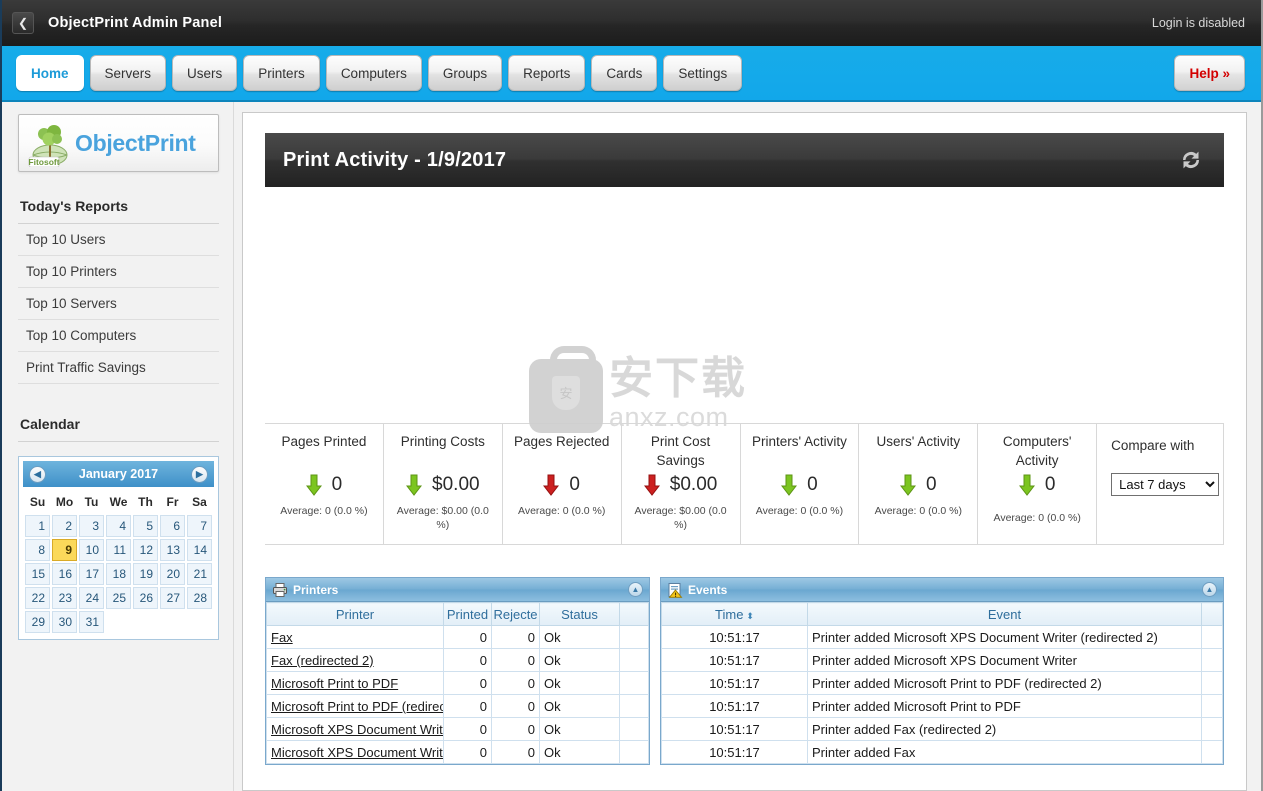  I want to click on calendar-day-6: 6, so click(172, 526).